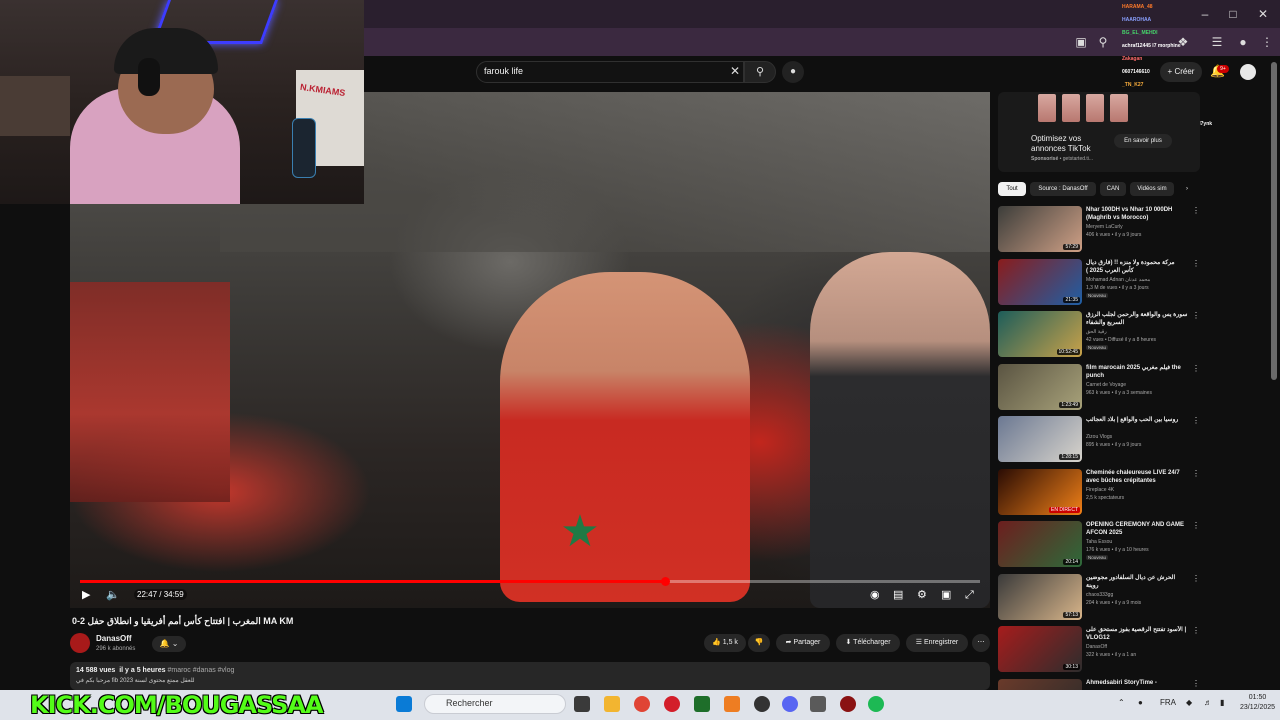  I want to click on create-button: + Créer, so click(1181, 72).